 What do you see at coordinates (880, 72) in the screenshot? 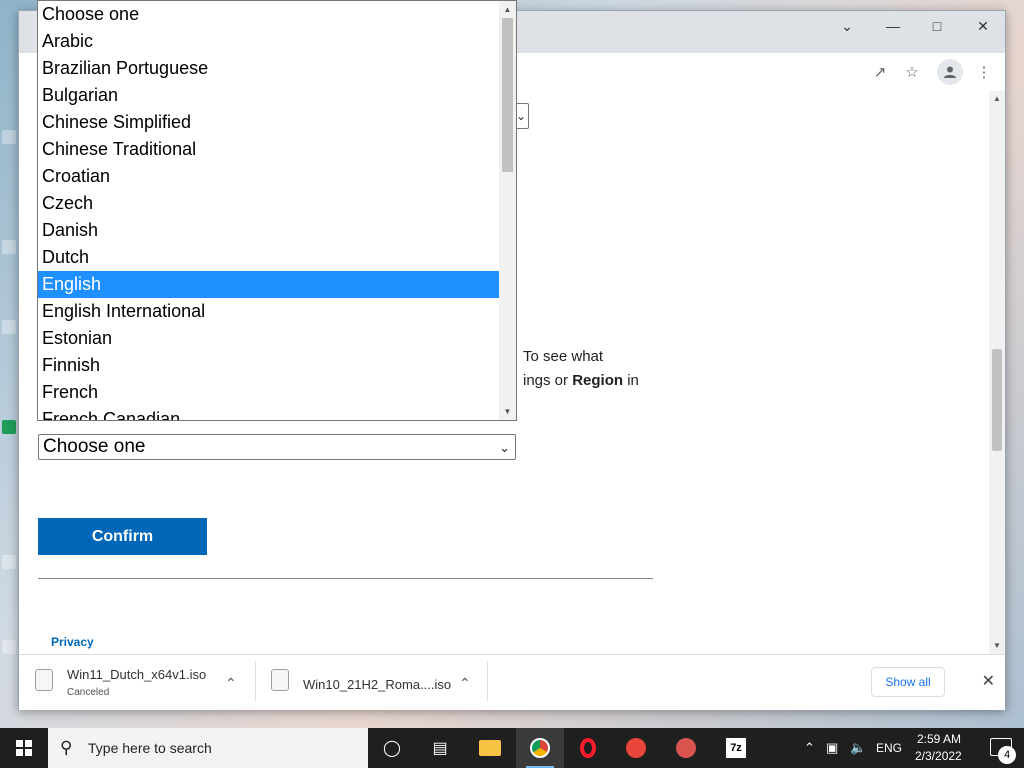
I see `share-icon: ↗` at bounding box center [880, 72].